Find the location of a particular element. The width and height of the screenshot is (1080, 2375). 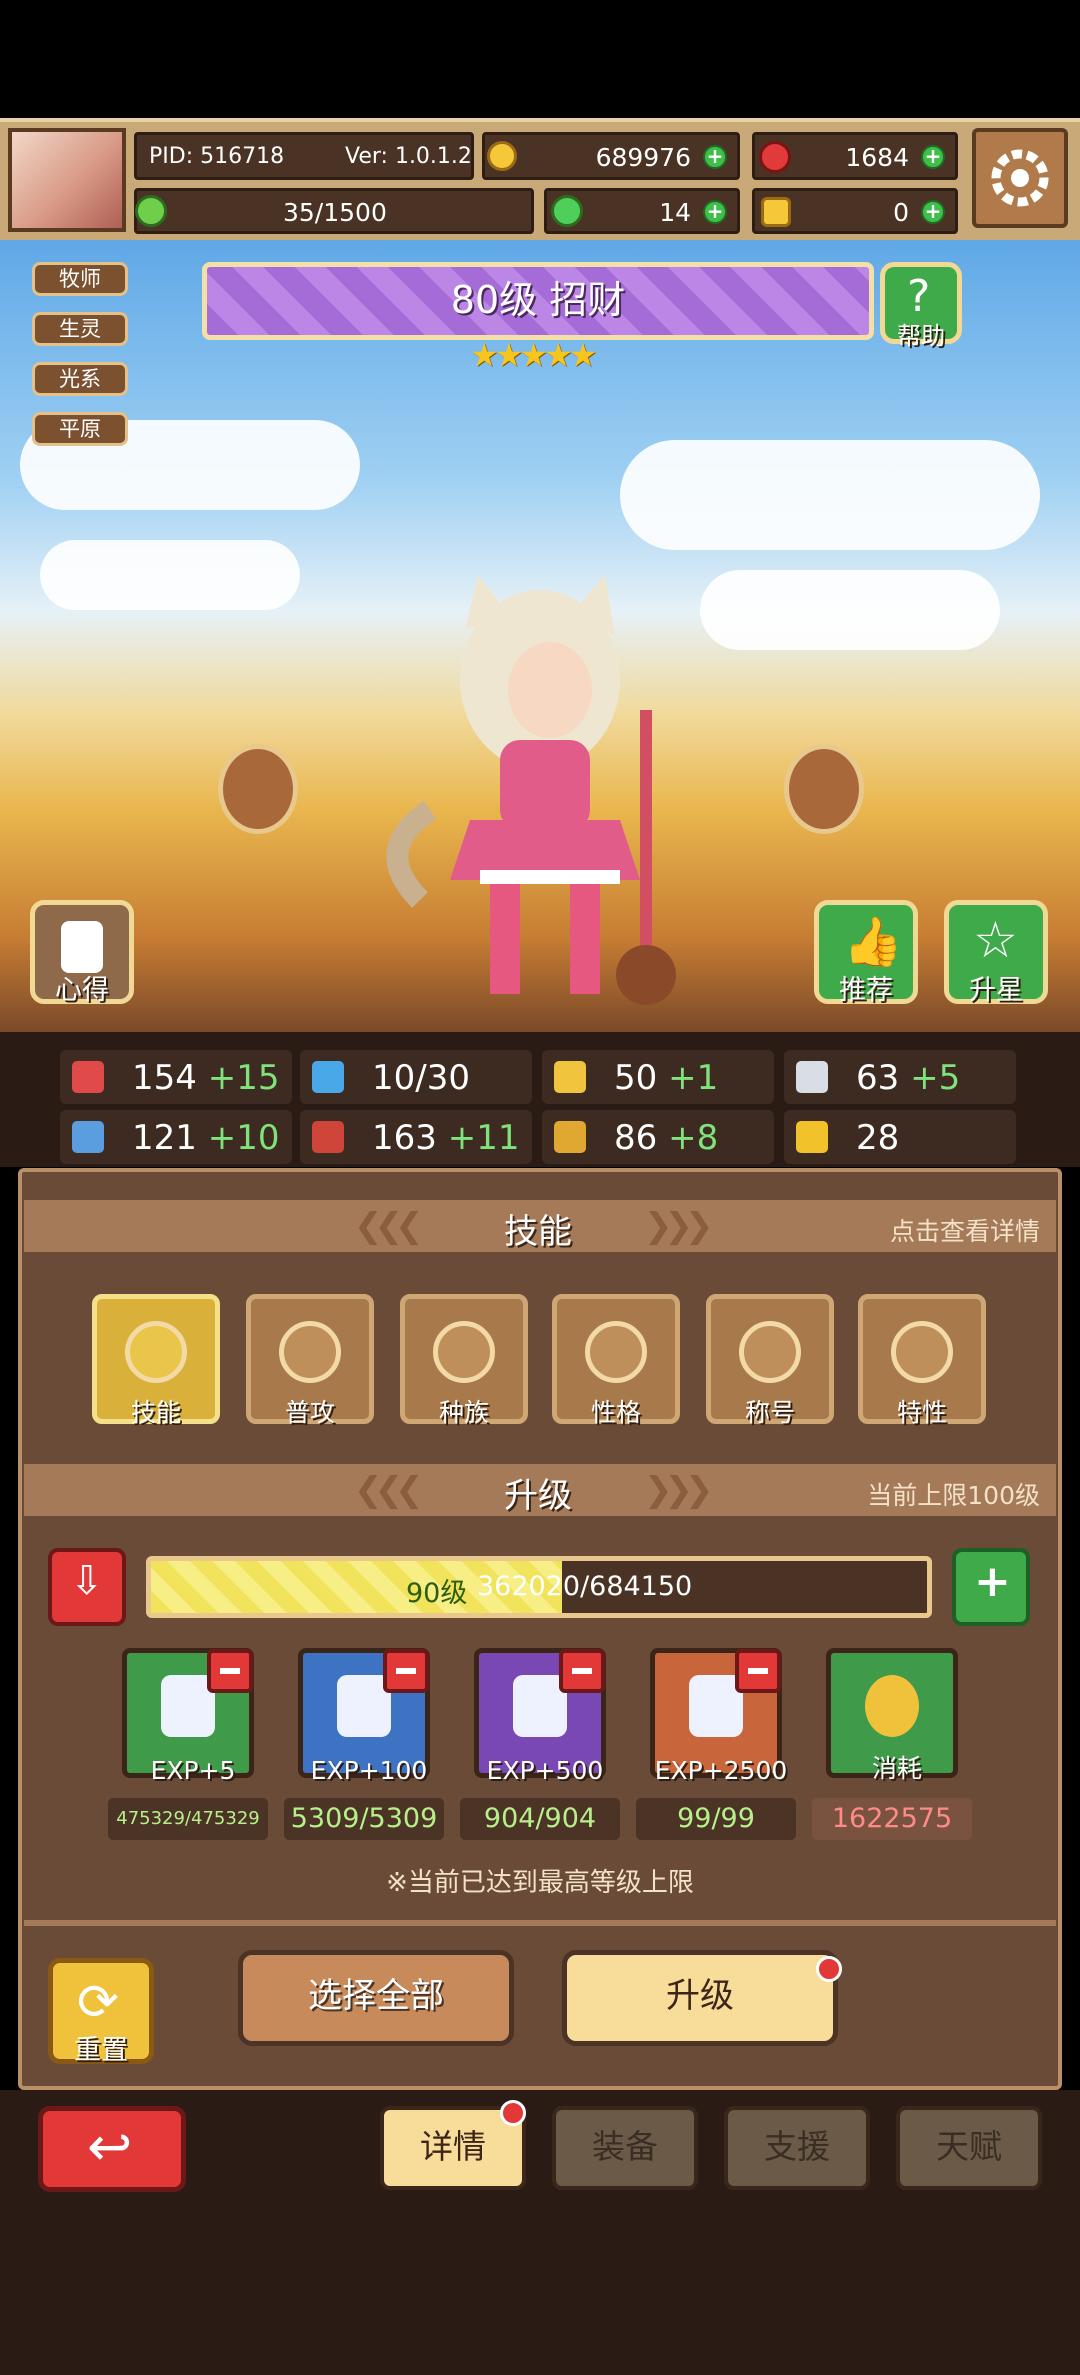

star-up-button: ☆ 升星 is located at coordinates (996, 953).